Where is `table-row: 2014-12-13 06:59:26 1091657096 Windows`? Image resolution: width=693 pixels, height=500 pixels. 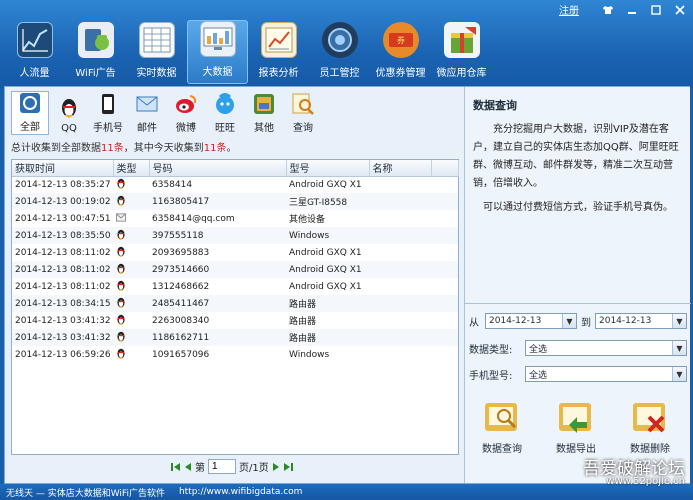
table-row: 2014-12-13 06:59:26 1091657096 Windows is located at coordinates (235, 354).